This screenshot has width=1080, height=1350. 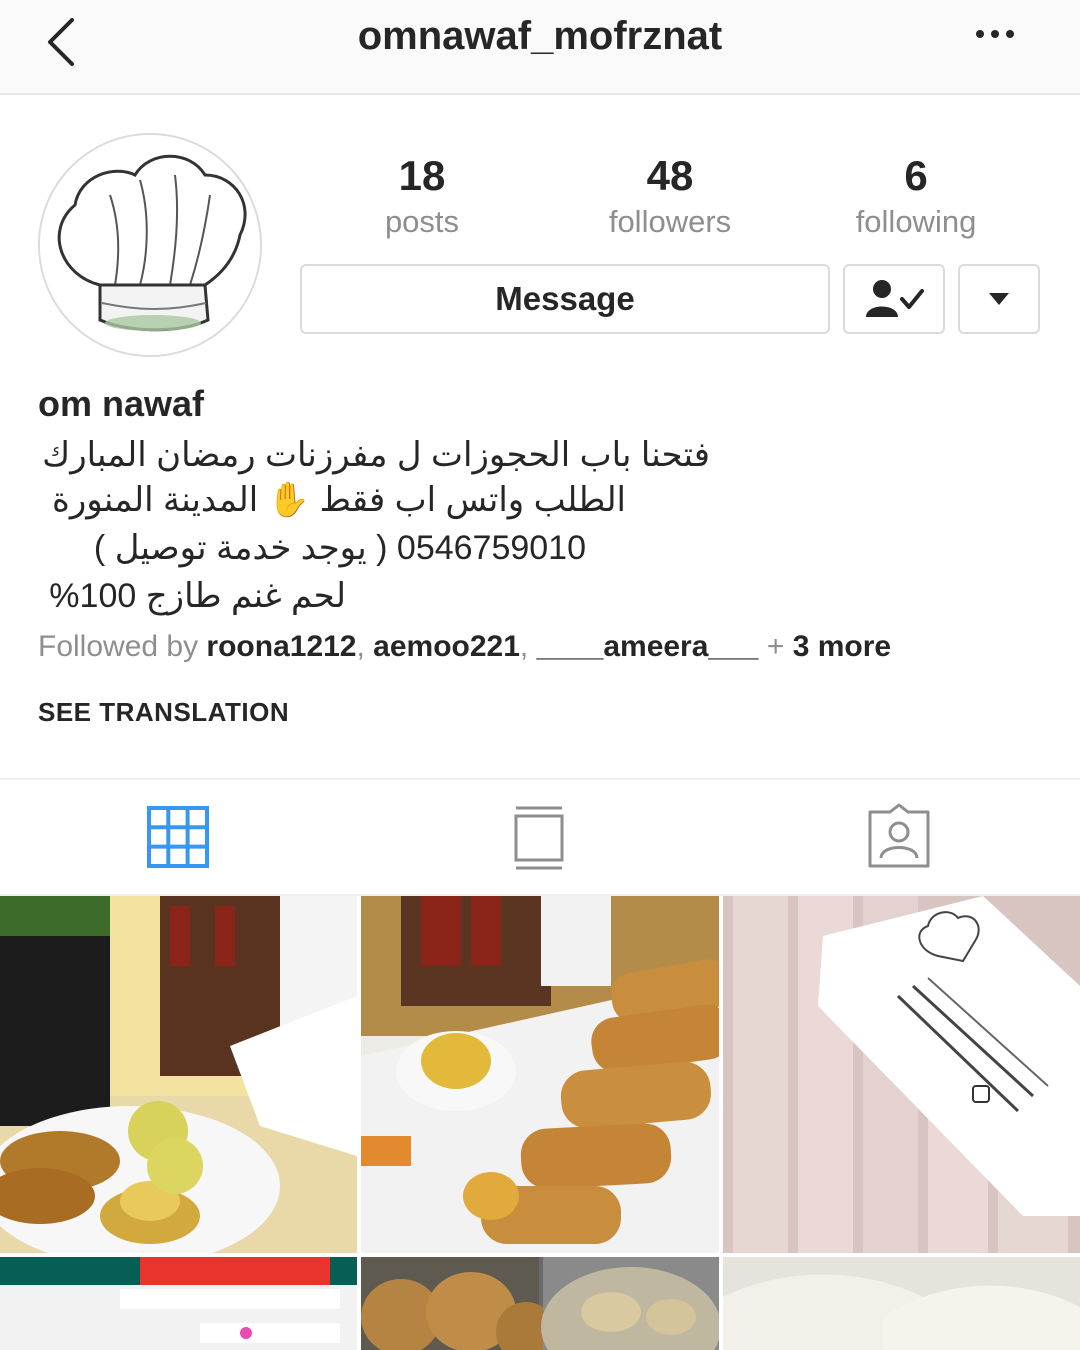 I want to click on triangle-down-icon, so click(x=999, y=299).